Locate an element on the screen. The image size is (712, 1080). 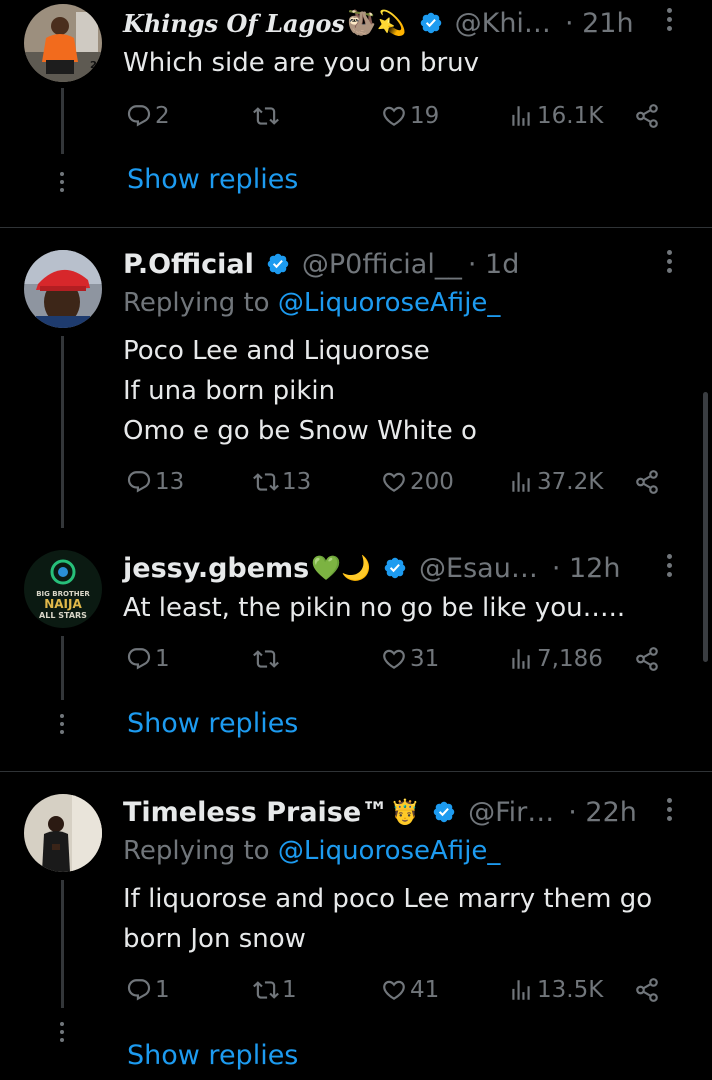
scrollbar is located at coordinates (705, 527).